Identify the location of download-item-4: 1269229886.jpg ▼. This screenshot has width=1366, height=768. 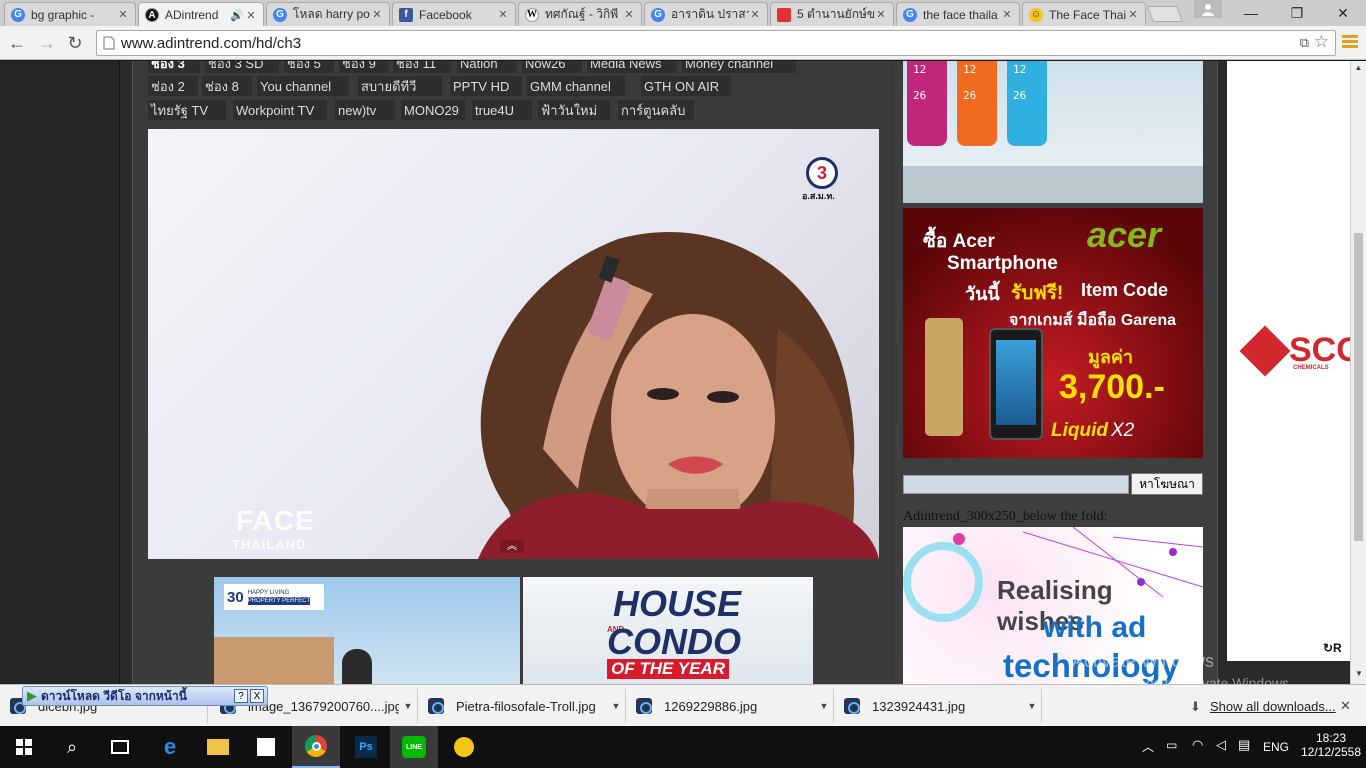
(731, 706).